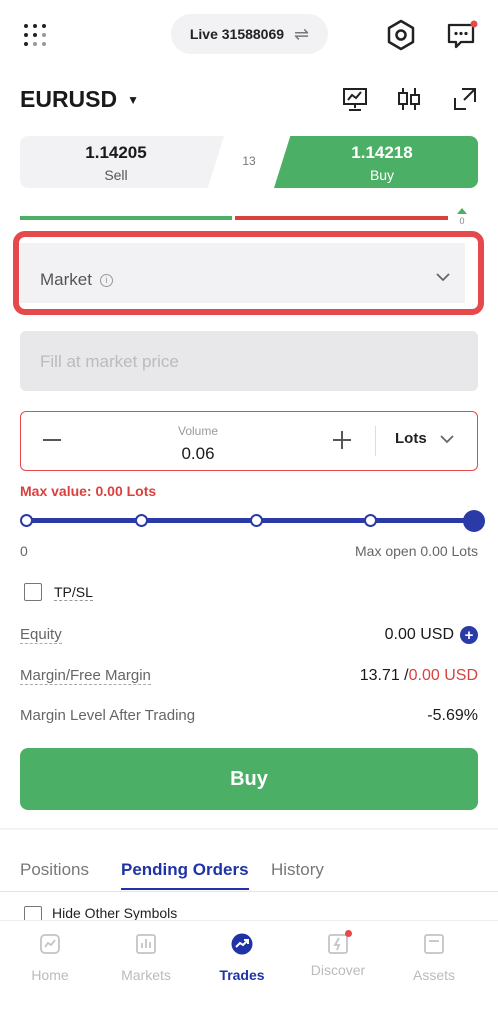 This screenshot has width=498, height=1024. What do you see at coordinates (375, 441) in the screenshot?
I see `volume-divider` at bounding box center [375, 441].